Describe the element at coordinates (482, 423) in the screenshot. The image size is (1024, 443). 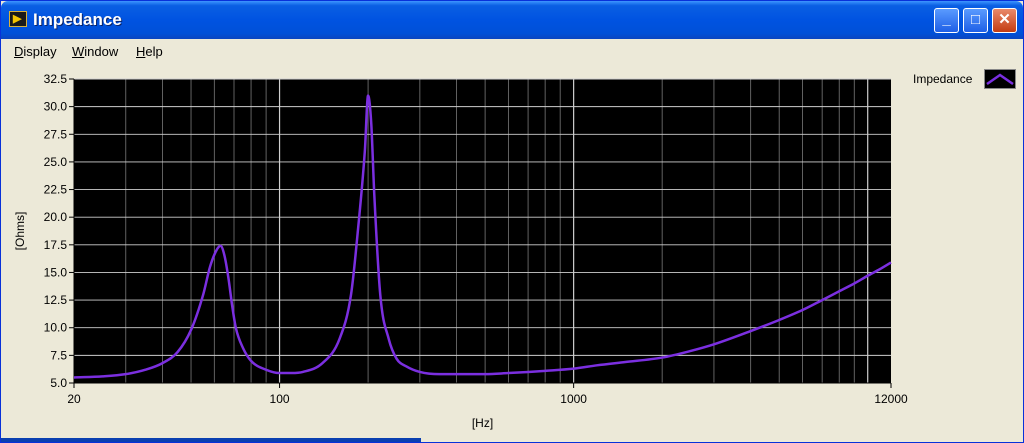
I see `x-axis-label: [Hz]` at that location.